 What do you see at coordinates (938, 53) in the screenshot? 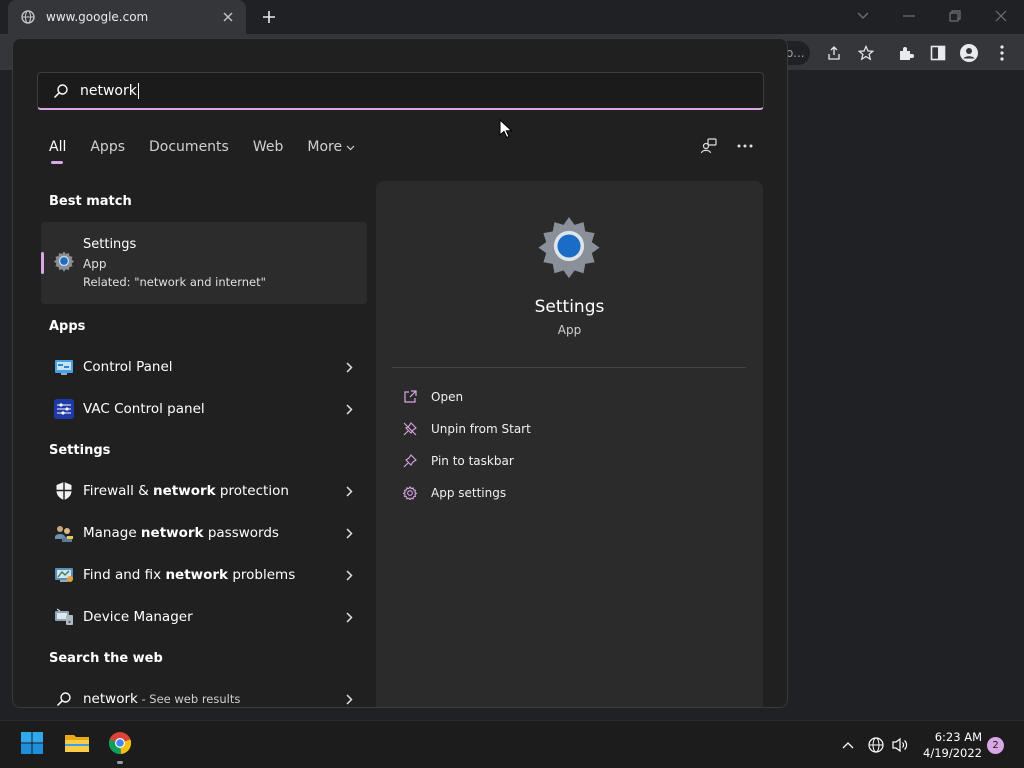
I see `side-panel-icon` at bounding box center [938, 53].